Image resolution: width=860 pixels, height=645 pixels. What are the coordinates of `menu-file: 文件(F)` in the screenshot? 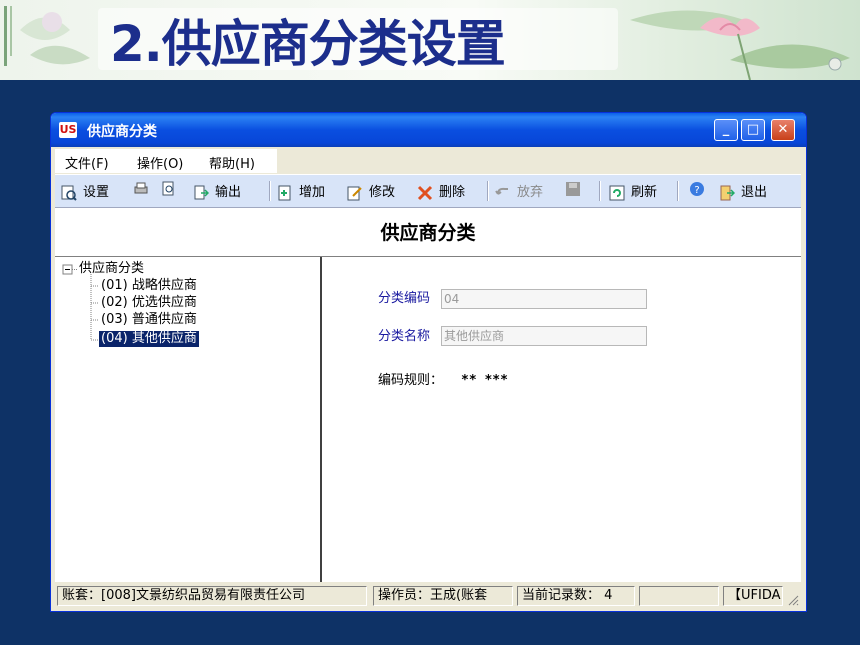 It's located at (87, 162).